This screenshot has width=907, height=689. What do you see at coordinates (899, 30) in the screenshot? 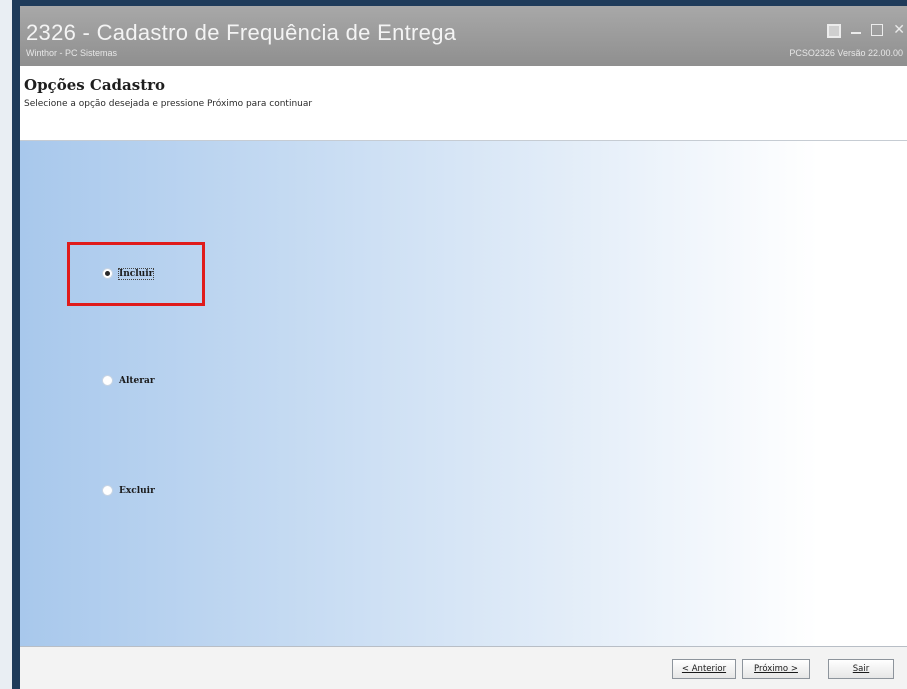
I see `close-icon: ✕` at bounding box center [899, 30].